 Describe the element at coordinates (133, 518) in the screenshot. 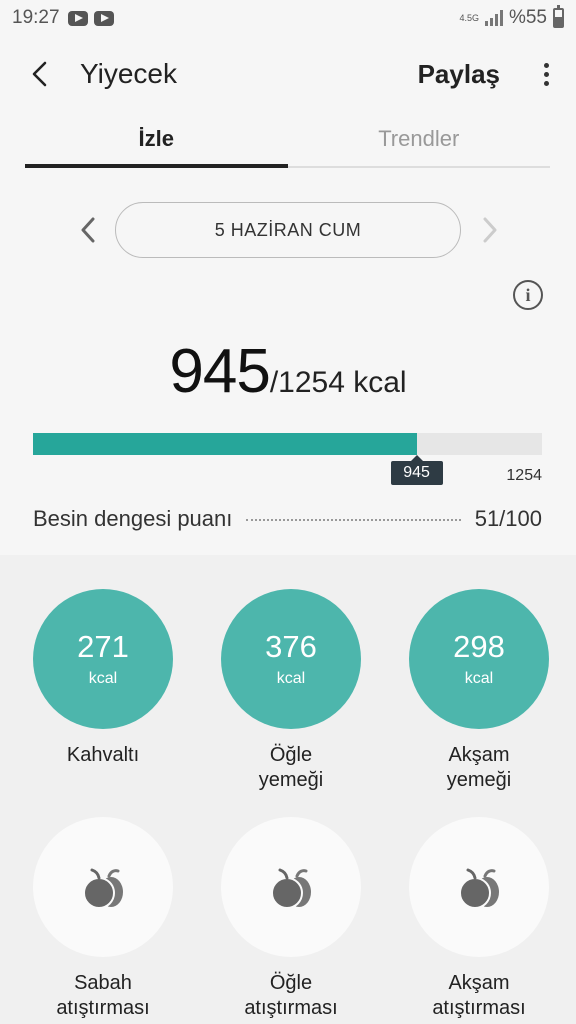

I see `balance-label: Besin dengesi puanı` at that location.